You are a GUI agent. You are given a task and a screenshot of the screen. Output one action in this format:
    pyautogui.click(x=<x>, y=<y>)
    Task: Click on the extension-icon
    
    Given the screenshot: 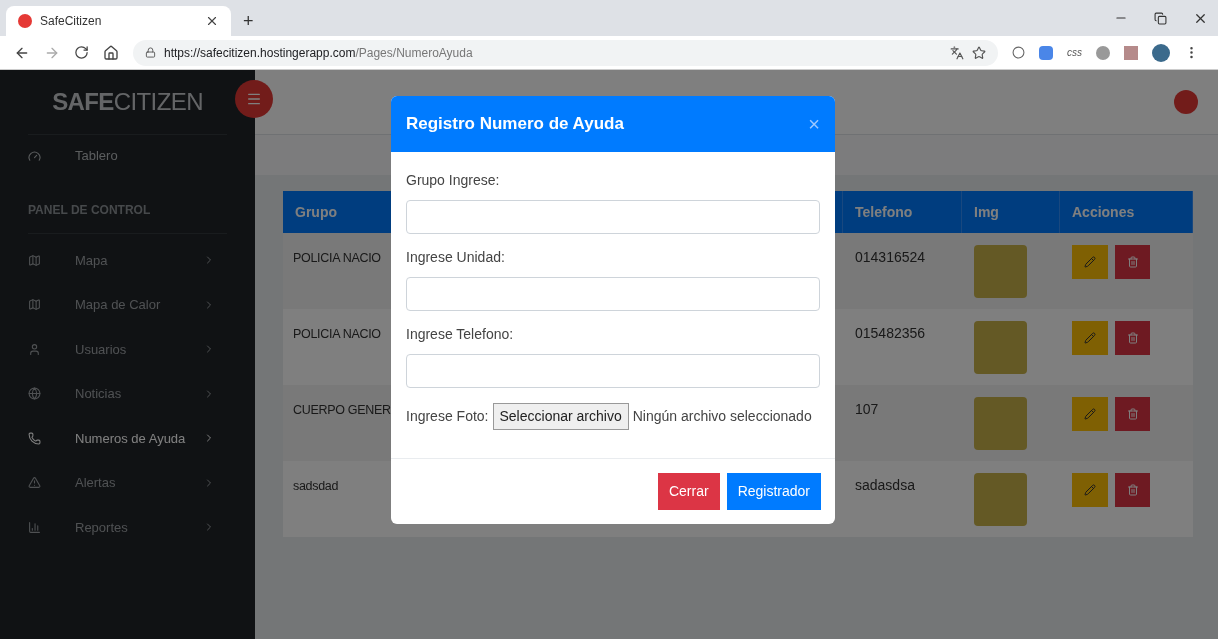 What is the action you would take?
    pyautogui.click(x=1018, y=52)
    